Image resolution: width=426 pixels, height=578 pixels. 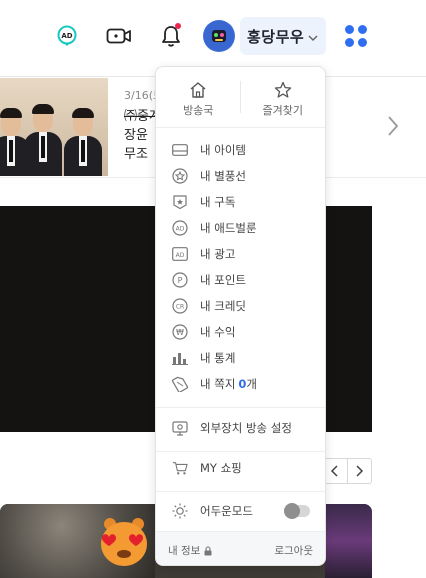 I want to click on station-tab: 방송국, so click(x=198, y=97).